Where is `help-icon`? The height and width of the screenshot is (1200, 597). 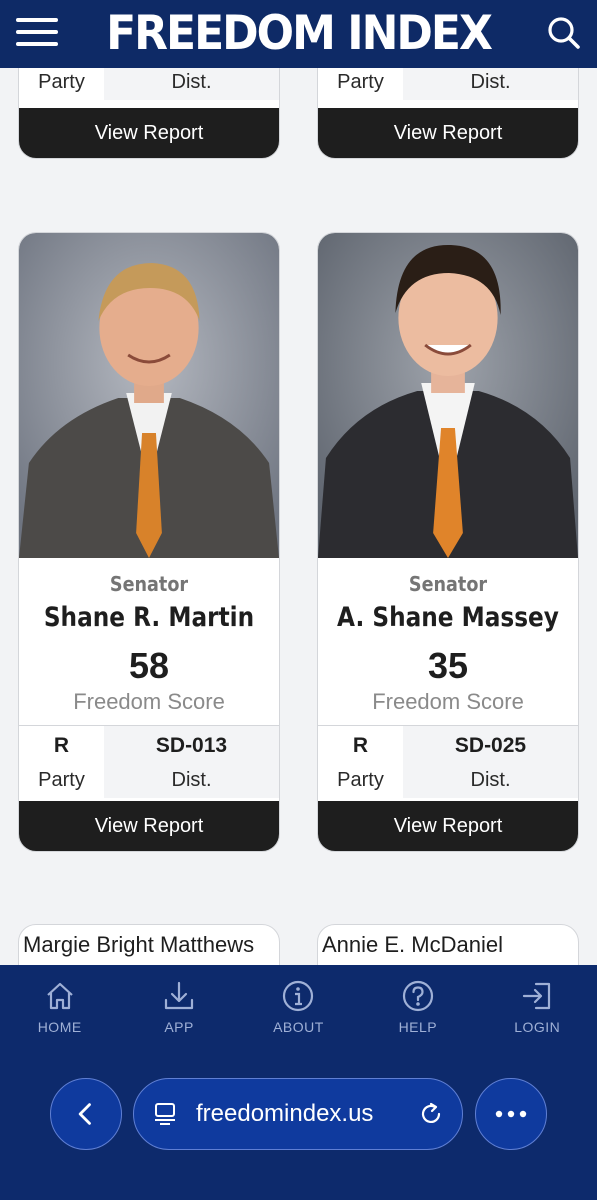
help-icon is located at coordinates (417, 996).